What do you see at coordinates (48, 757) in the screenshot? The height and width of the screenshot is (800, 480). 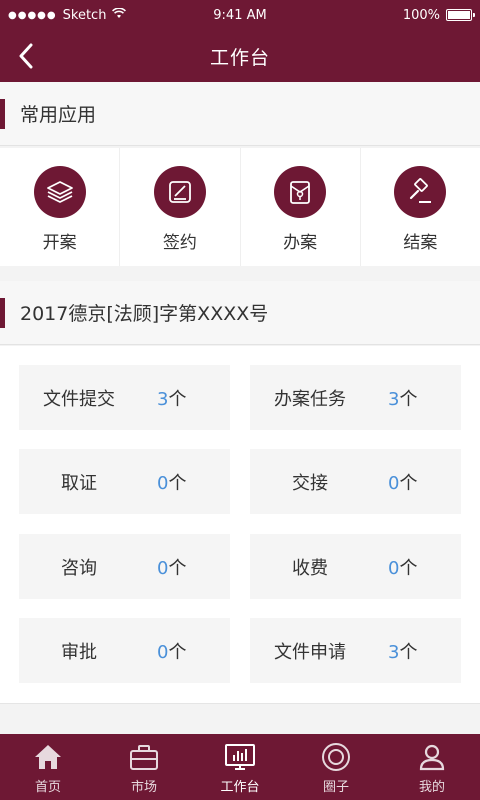 I see `home-icon` at bounding box center [48, 757].